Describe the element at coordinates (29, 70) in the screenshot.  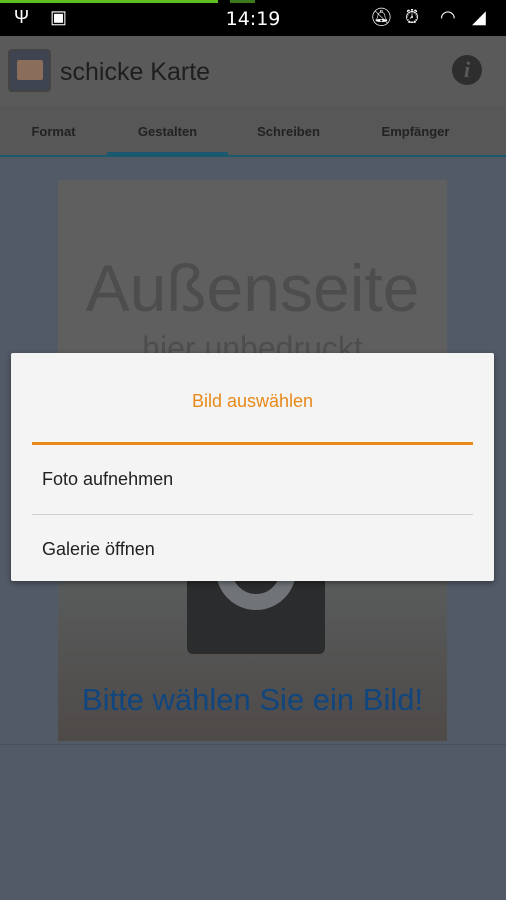
I see `app-icon` at that location.